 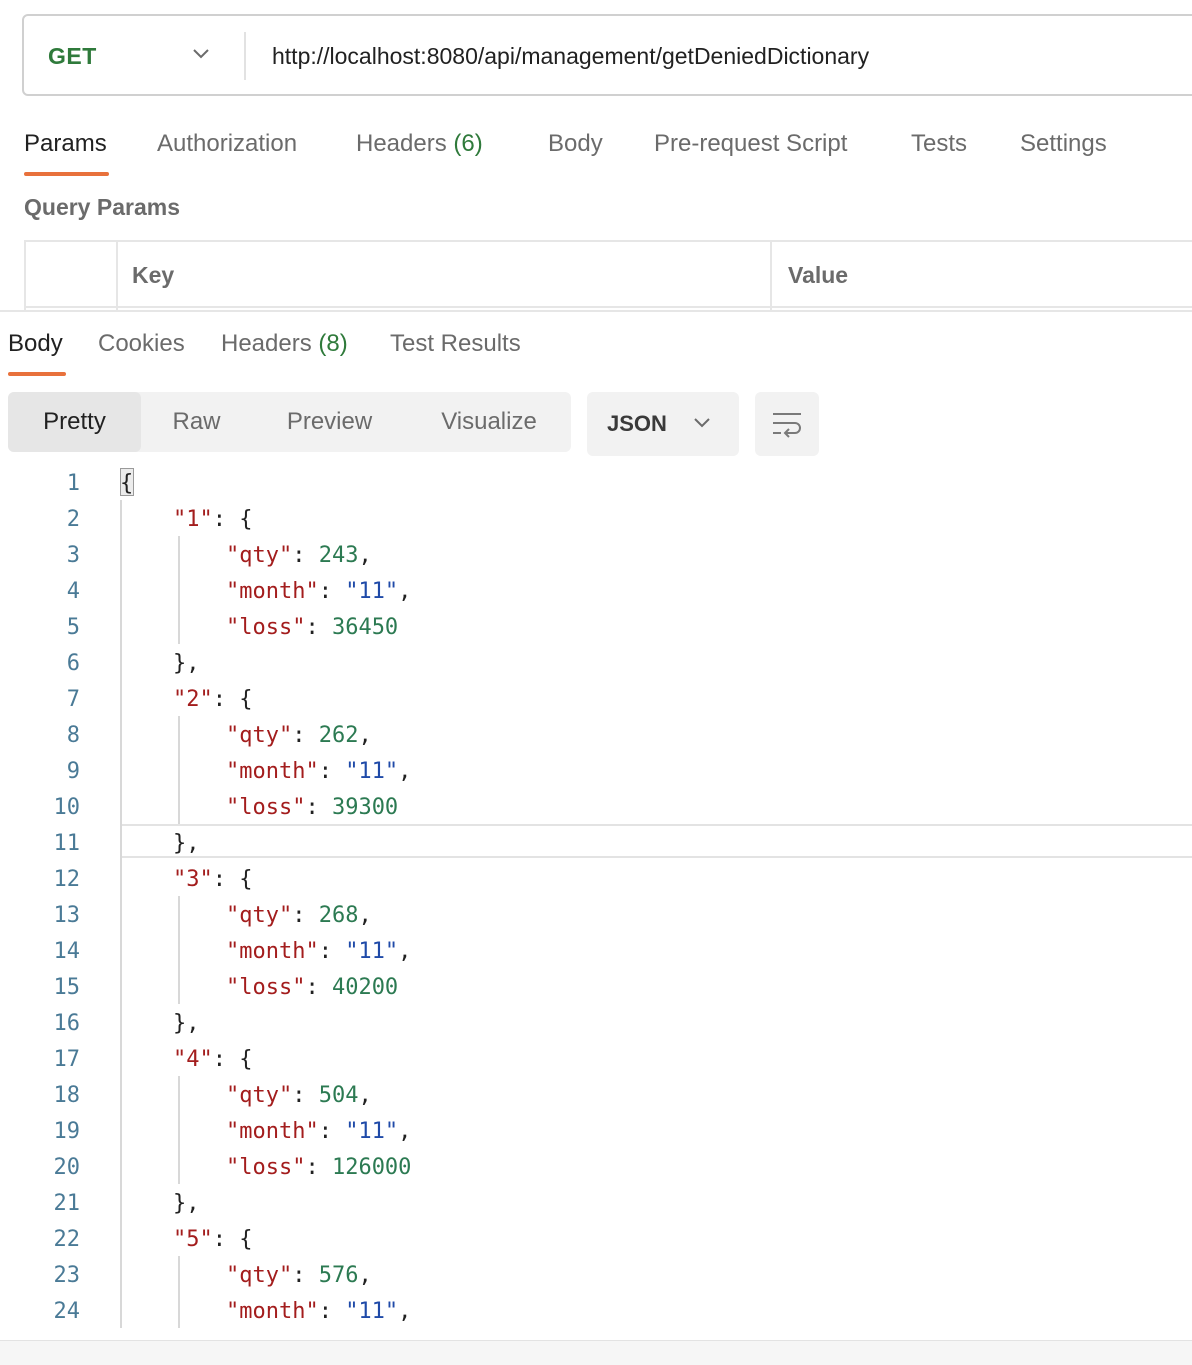 I want to click on response-tabs: Body Cookies Headers (8) Test Results, so click(x=596, y=352).